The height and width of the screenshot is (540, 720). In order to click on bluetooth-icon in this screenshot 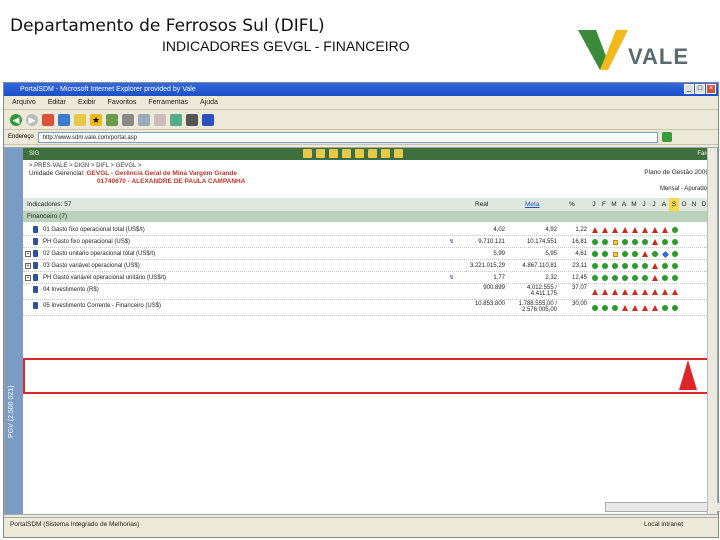, I will do `click(208, 119)`.